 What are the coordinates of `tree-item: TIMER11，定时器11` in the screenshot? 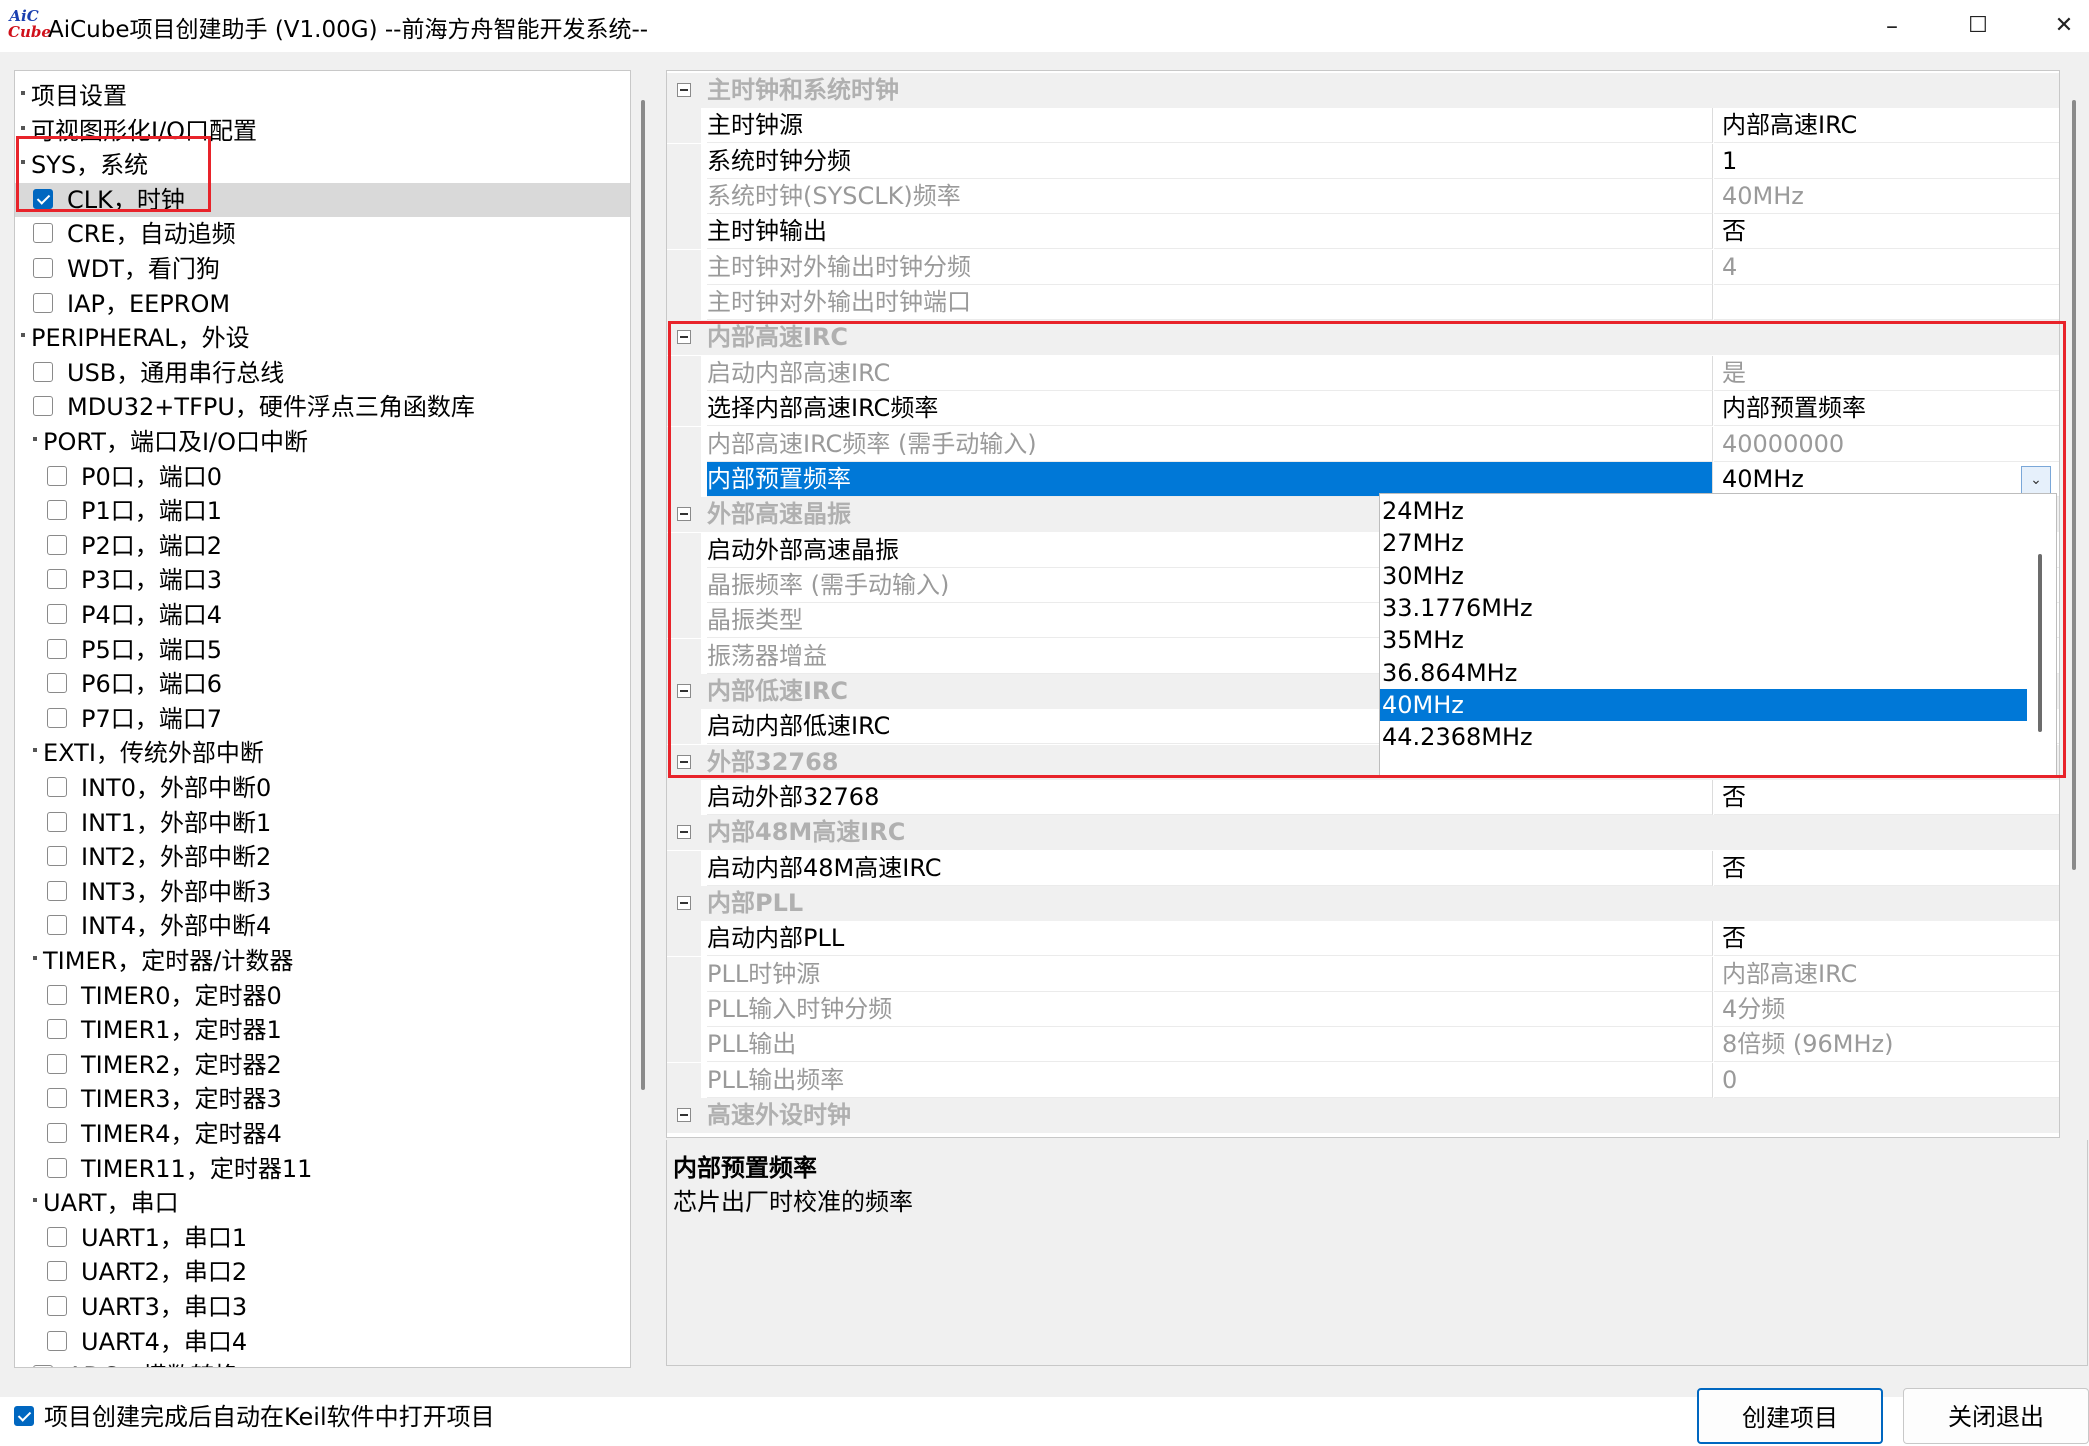 It's located at (322, 1169).